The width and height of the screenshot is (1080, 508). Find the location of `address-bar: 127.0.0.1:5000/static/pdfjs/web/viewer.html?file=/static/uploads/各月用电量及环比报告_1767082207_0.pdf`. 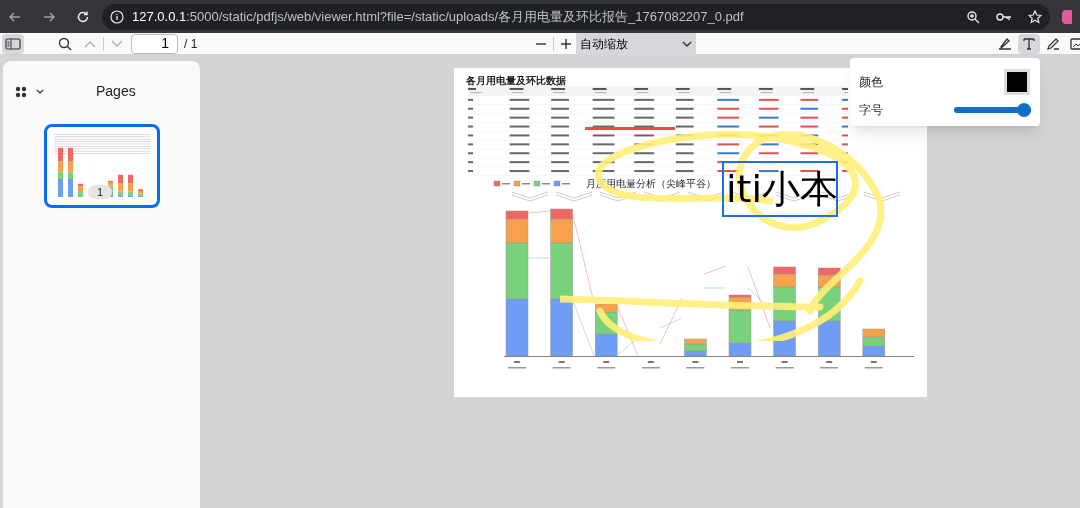

address-bar: 127.0.0.1:5000/static/pdfjs/web/viewer.html?file=/static/uploads/各月用电量及环比报告_1767082207_0.pdf is located at coordinates (576, 16).